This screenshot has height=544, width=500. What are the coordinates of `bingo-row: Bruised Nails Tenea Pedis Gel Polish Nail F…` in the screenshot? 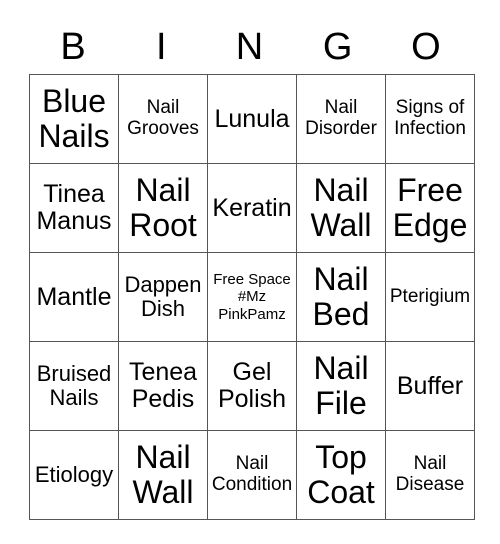 It's located at (252, 386).